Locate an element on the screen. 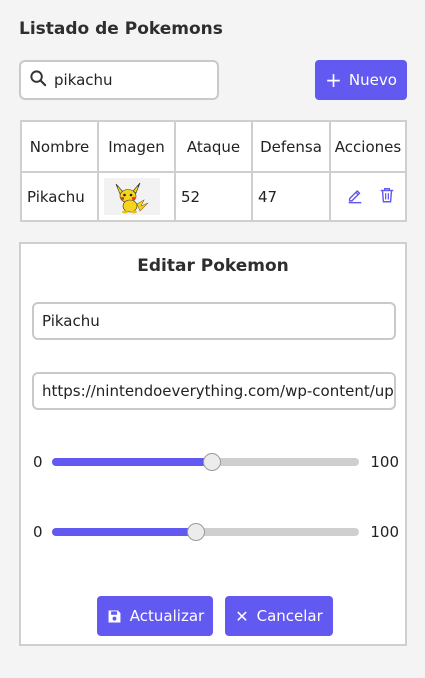  delete-icon is located at coordinates (387, 197).